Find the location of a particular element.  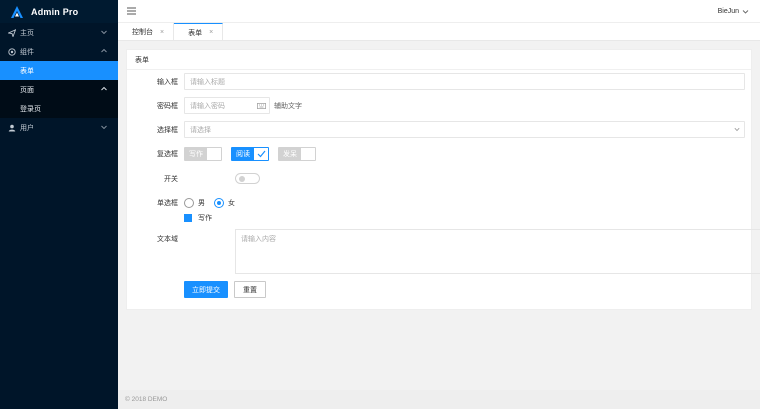

header: BieJun is located at coordinates (439, 11).